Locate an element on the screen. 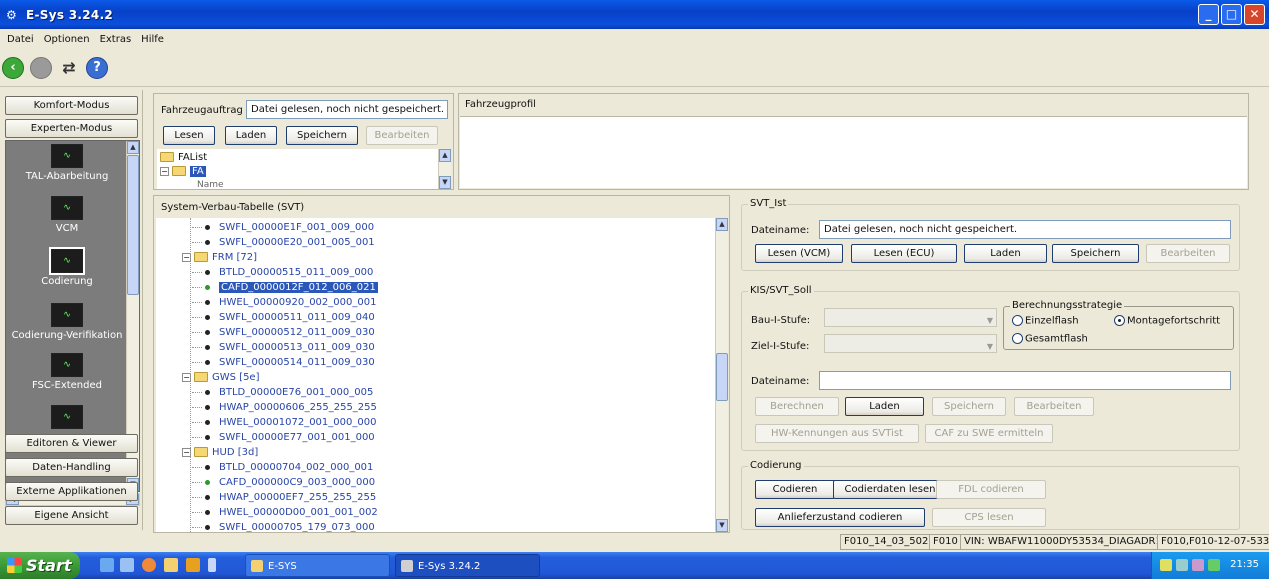  tree-leaf: HWAP_00000EF7_255_255_255 is located at coordinates (284, 497).